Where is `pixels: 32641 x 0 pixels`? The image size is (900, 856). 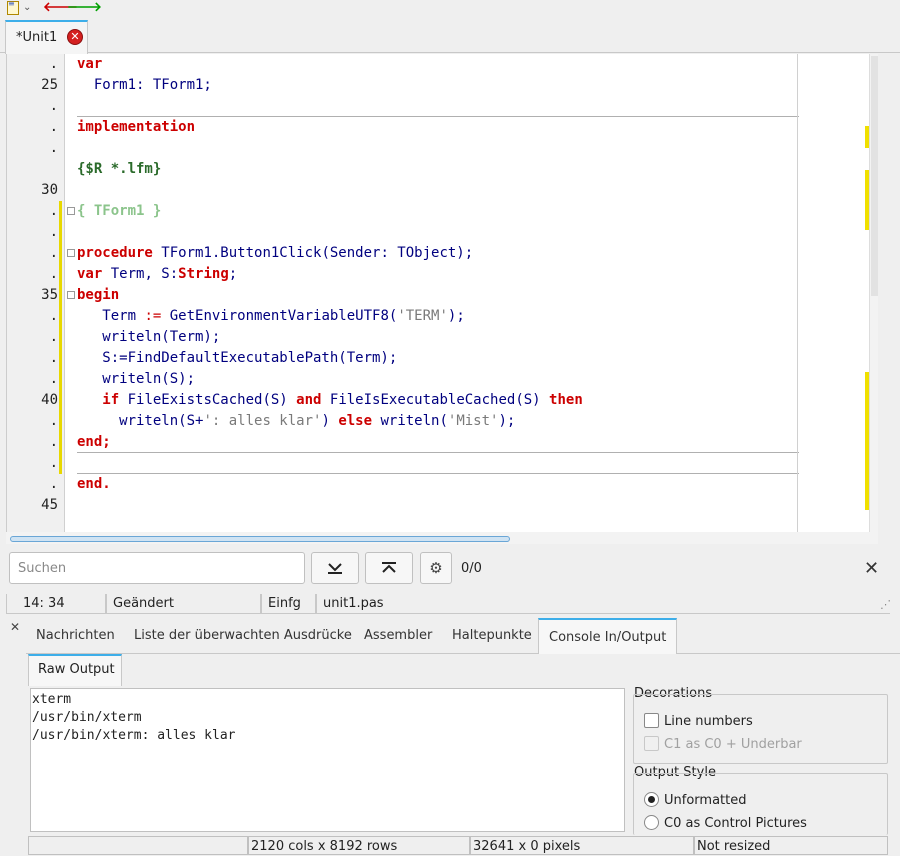 pixels: 32641 x 0 pixels is located at coordinates (582, 845).